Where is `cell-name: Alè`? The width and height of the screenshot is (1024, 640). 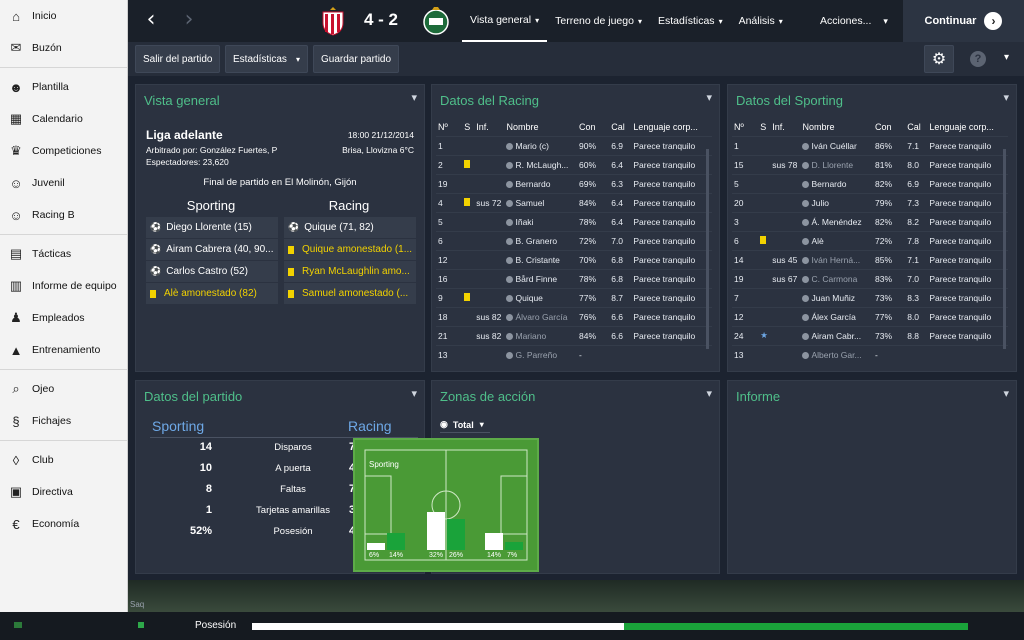 cell-name: Alè is located at coordinates (836, 240).